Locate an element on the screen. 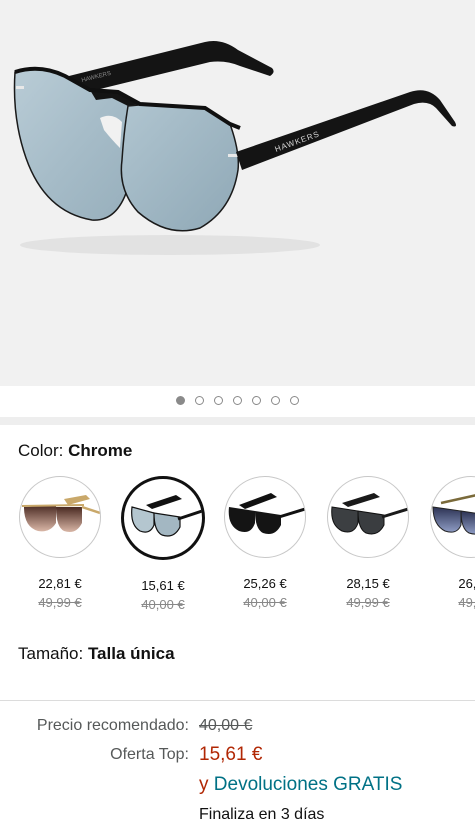 The height and width of the screenshot is (832, 475). black-sunglasses-thumbnail is located at coordinates (266, 513).